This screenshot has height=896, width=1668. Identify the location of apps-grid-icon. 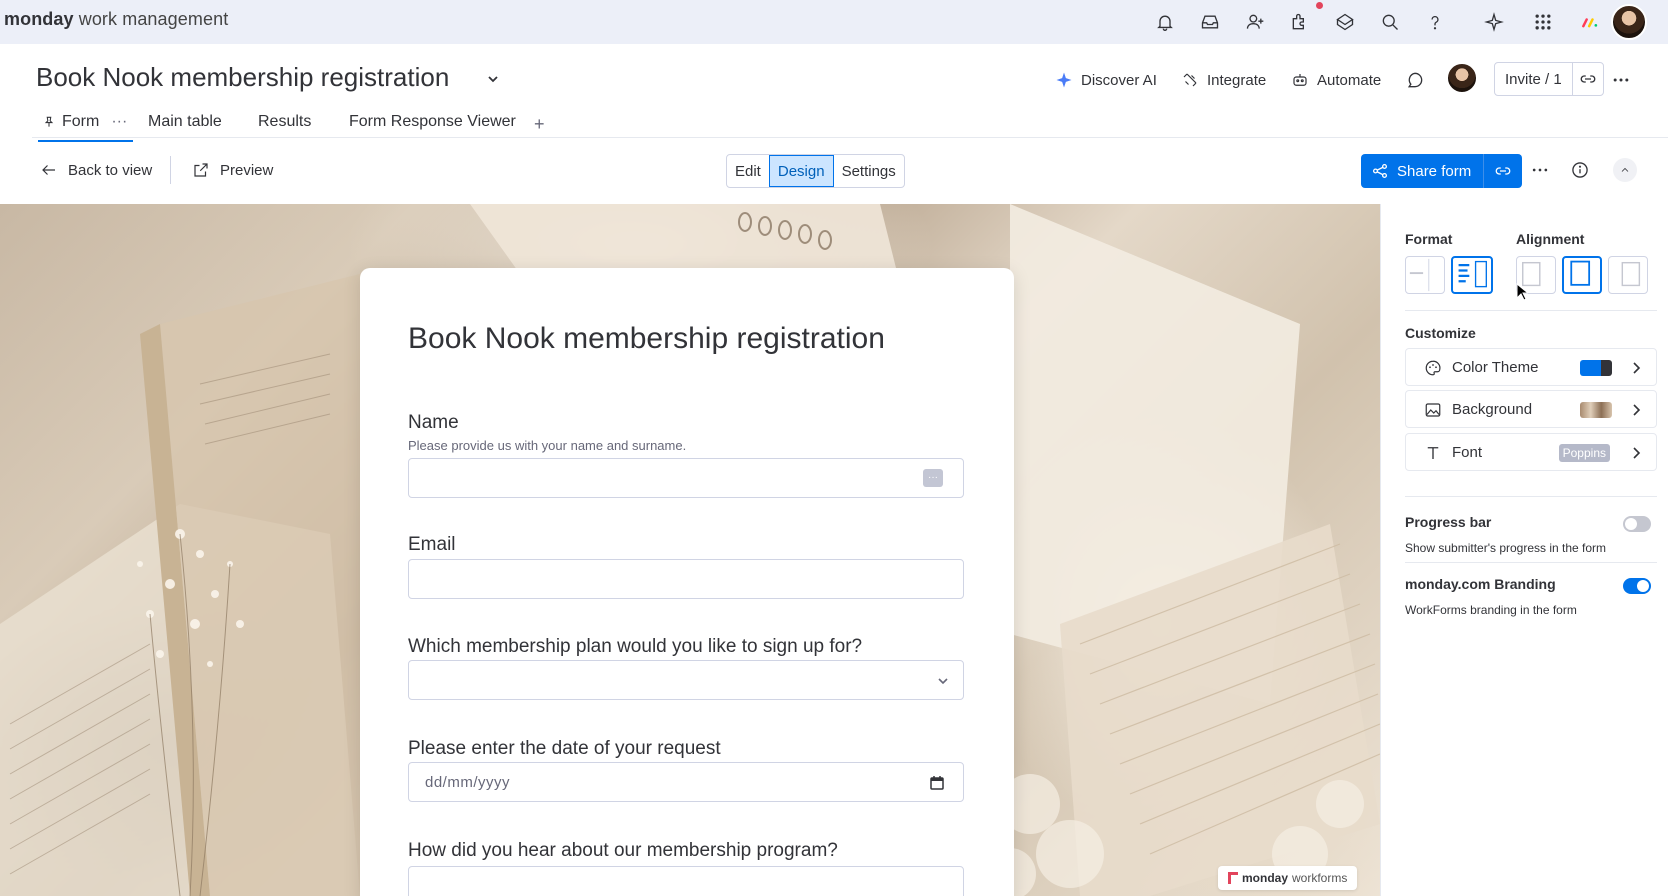
(1543, 22).